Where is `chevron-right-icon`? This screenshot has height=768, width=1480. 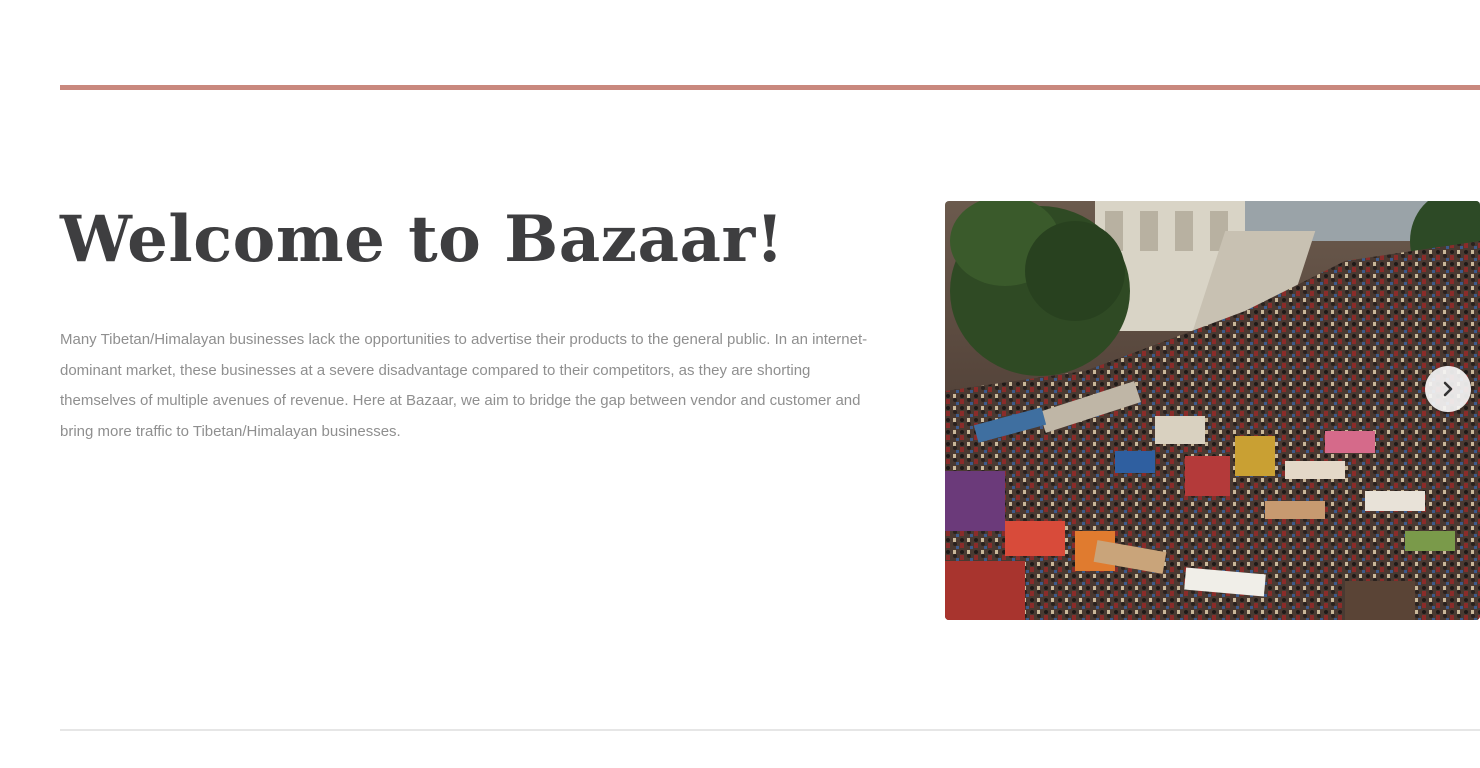 chevron-right-icon is located at coordinates (1448, 389).